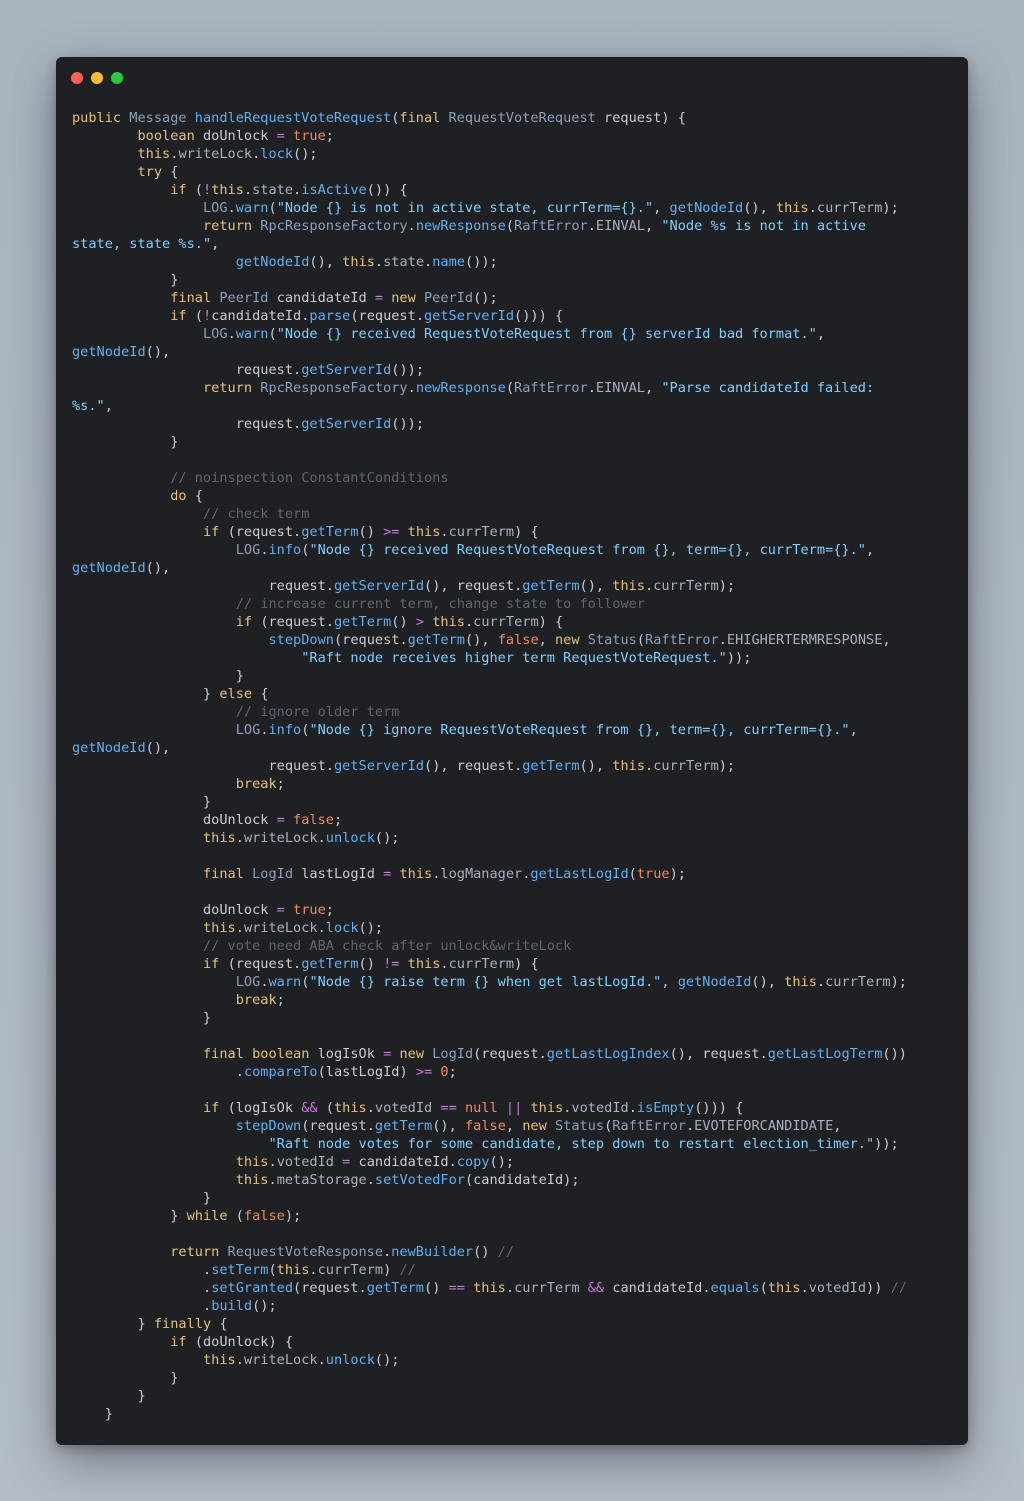  Describe the element at coordinates (317, 712) in the screenshot. I see `code-line: // ignore older term` at that location.